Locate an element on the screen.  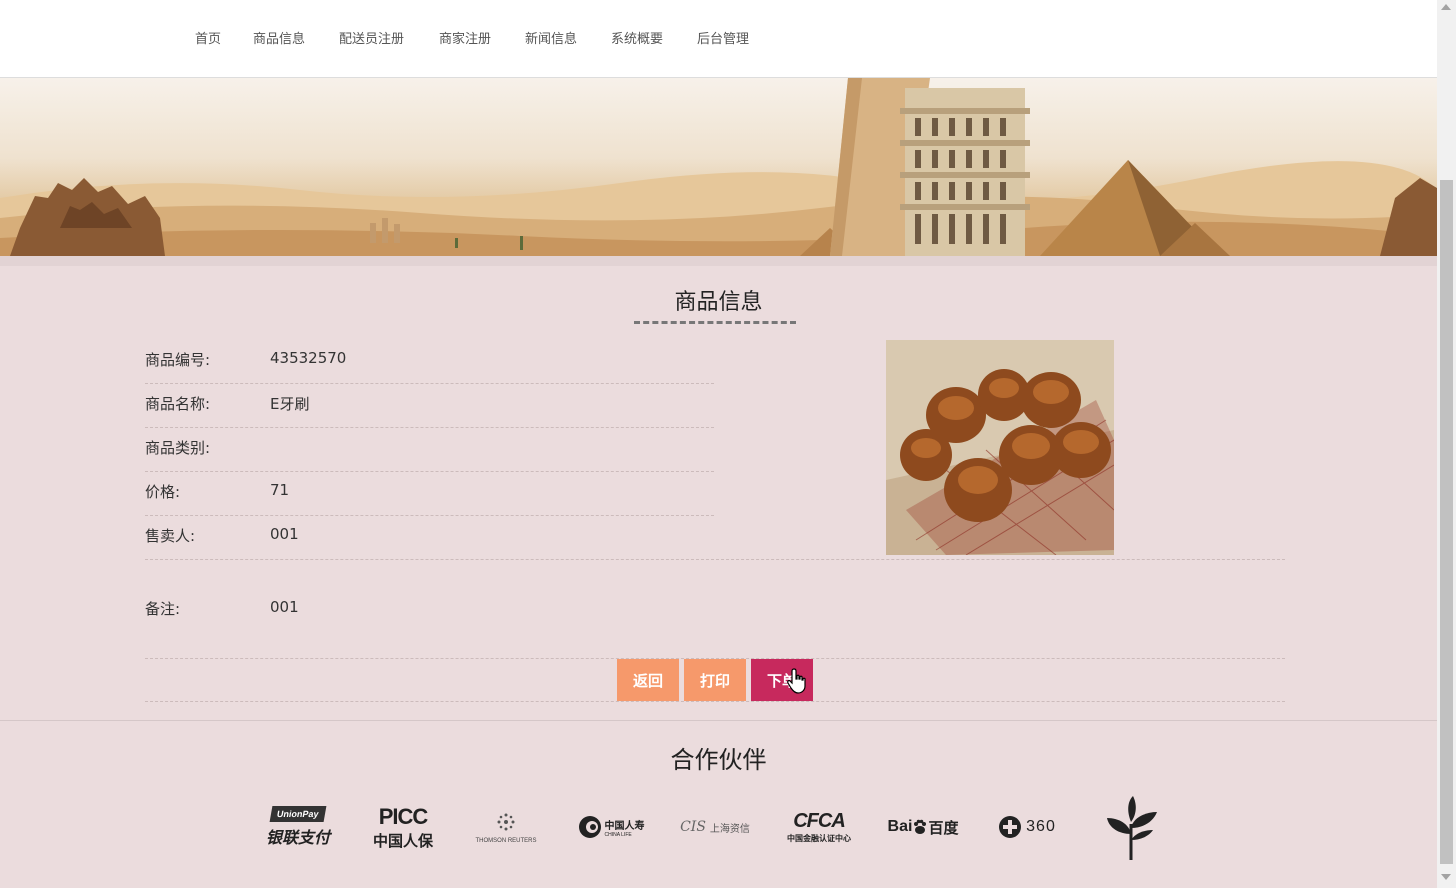
divider is located at coordinates (715, 701).